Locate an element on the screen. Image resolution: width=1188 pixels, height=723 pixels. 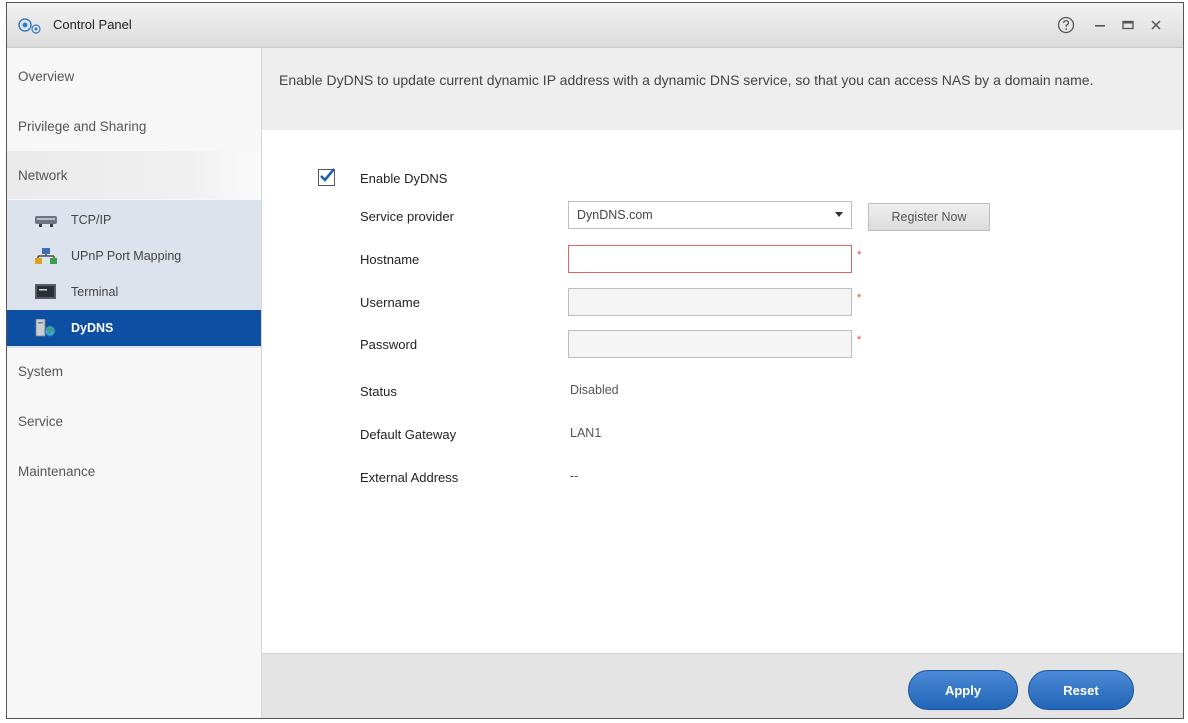
upnp-network-icon is located at coordinates (46, 256).